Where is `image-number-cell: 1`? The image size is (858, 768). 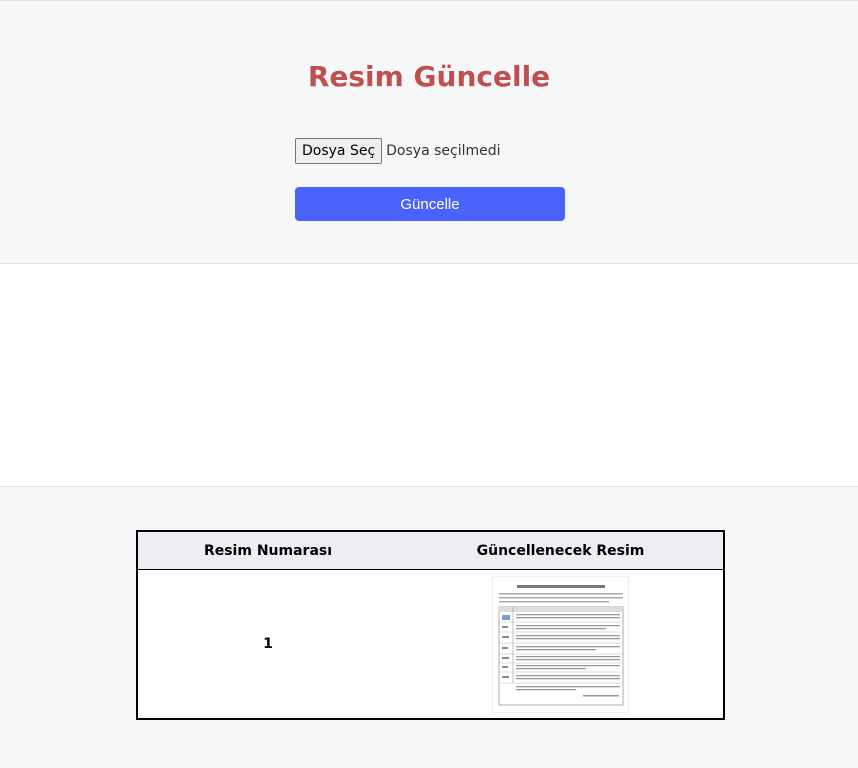
image-number-cell: 1 is located at coordinates (268, 644).